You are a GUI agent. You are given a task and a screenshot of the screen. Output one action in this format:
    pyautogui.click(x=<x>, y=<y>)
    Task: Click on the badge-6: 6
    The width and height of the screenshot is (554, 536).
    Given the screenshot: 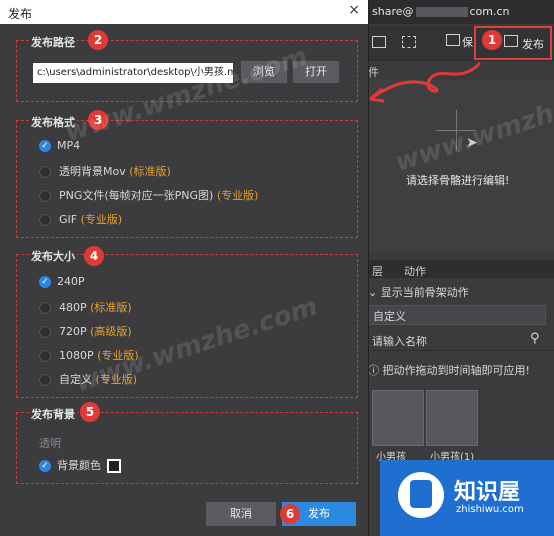 What is the action you would take?
    pyautogui.click(x=290, y=514)
    